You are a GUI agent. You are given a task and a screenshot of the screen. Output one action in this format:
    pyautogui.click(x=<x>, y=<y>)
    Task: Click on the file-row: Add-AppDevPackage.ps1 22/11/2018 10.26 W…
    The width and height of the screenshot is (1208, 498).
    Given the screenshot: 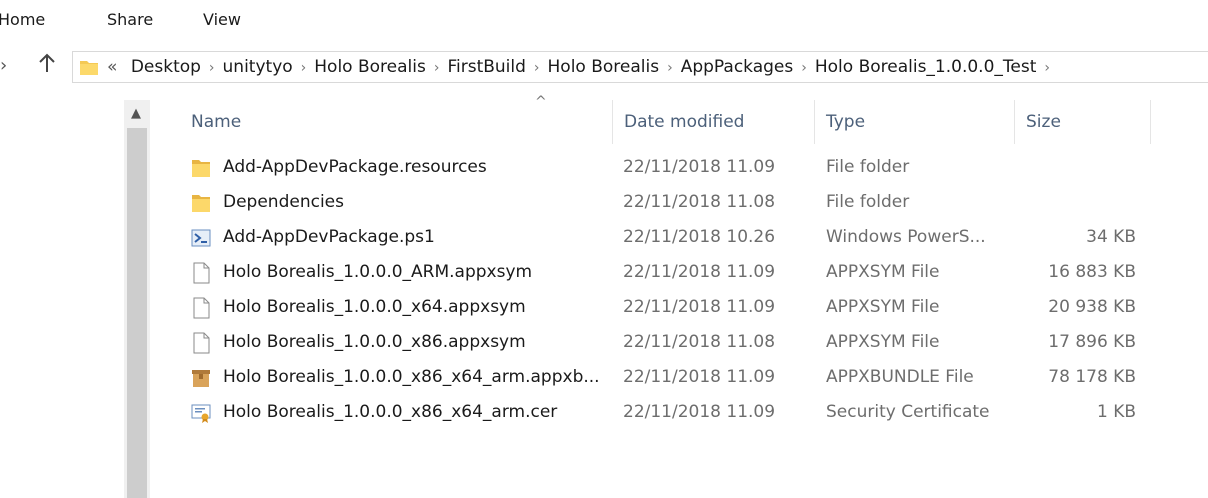 What is the action you would take?
    pyautogui.click(x=650, y=237)
    